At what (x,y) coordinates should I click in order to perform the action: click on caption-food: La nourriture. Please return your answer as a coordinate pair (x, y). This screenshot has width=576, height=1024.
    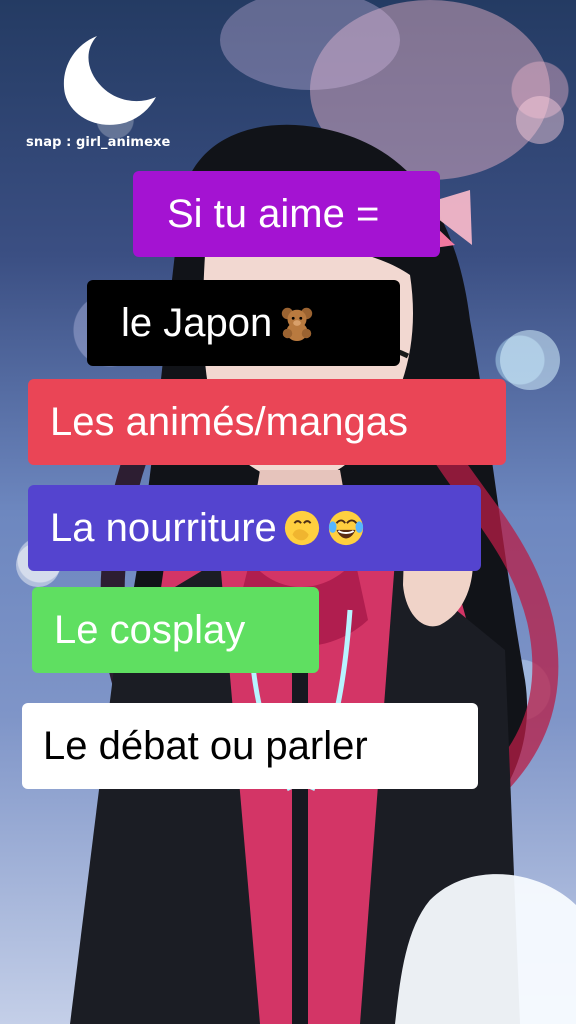
    Looking at the image, I should click on (254, 528).